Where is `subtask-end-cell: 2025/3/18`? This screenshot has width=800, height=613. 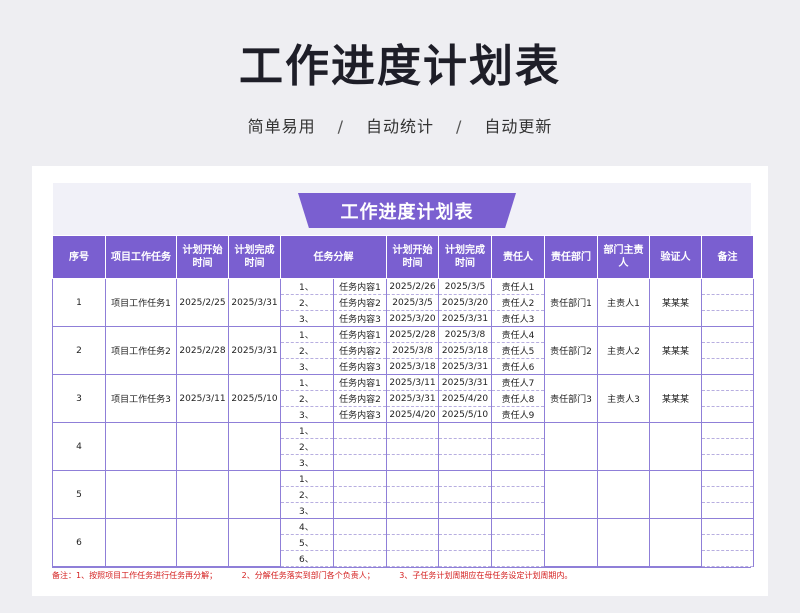
subtask-end-cell: 2025/3/18 is located at coordinates (465, 350).